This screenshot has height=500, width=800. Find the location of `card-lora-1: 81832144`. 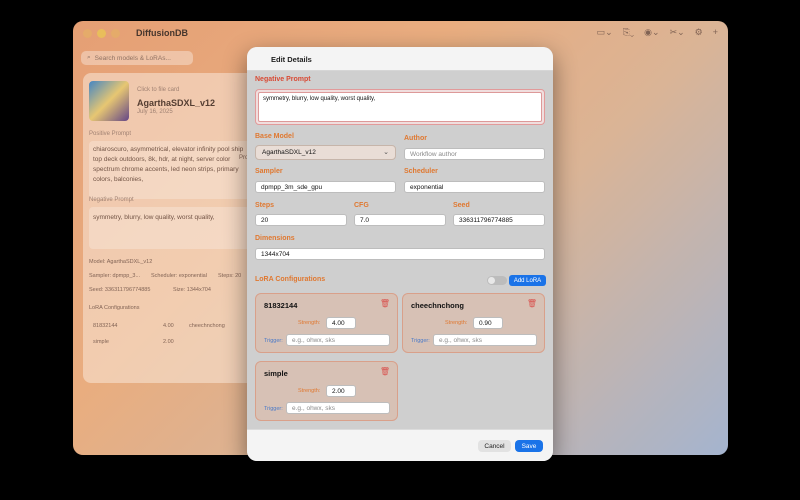

card-lora-1: 81832144 is located at coordinates (105, 326).